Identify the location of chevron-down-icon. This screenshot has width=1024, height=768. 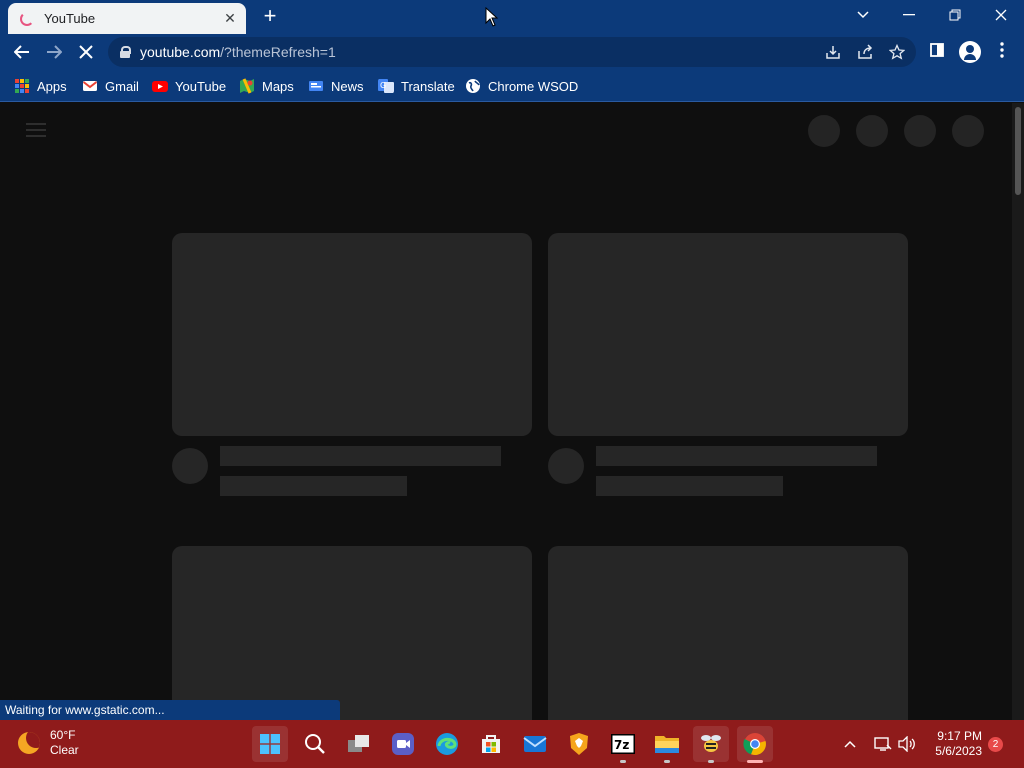
(863, 15).